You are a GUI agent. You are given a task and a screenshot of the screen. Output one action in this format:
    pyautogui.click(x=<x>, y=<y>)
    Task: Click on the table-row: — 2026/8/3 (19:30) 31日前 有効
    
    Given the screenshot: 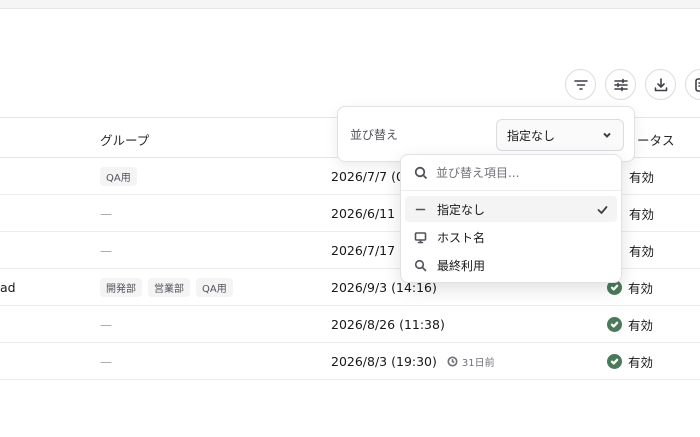 What is the action you would take?
    pyautogui.click(x=350, y=361)
    